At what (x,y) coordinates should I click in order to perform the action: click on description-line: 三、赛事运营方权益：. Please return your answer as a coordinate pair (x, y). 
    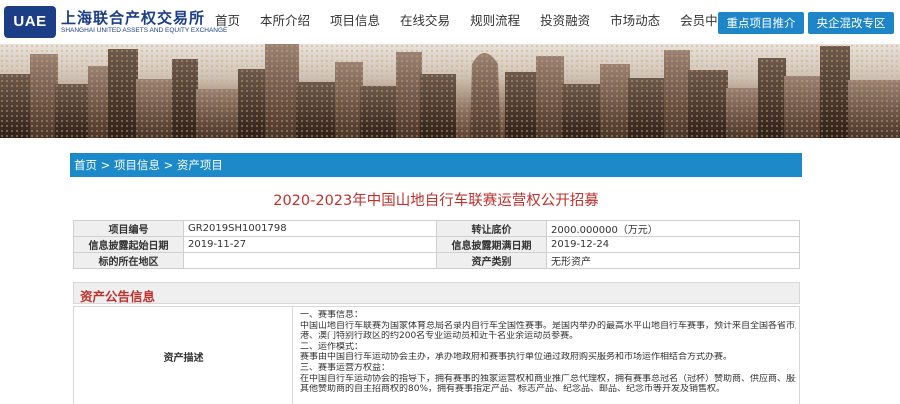
    Looking at the image, I should click on (345, 367).